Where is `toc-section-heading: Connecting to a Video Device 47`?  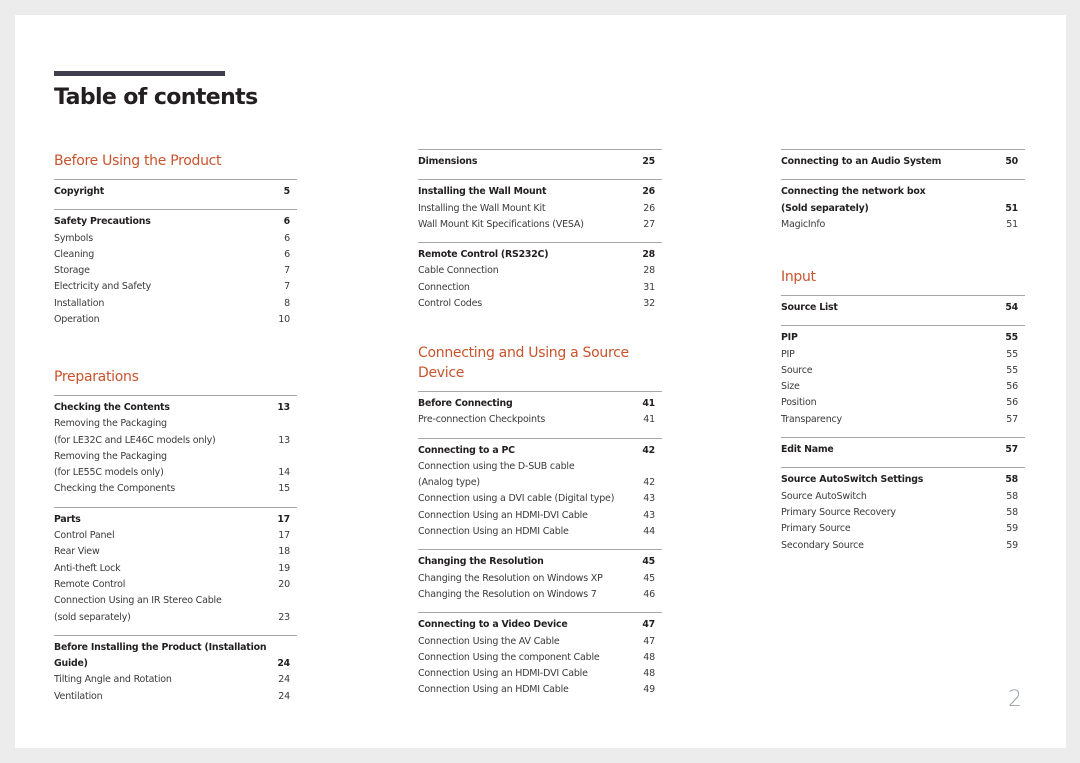
toc-section-heading: Connecting to a Video Device 47 is located at coordinates (540, 625).